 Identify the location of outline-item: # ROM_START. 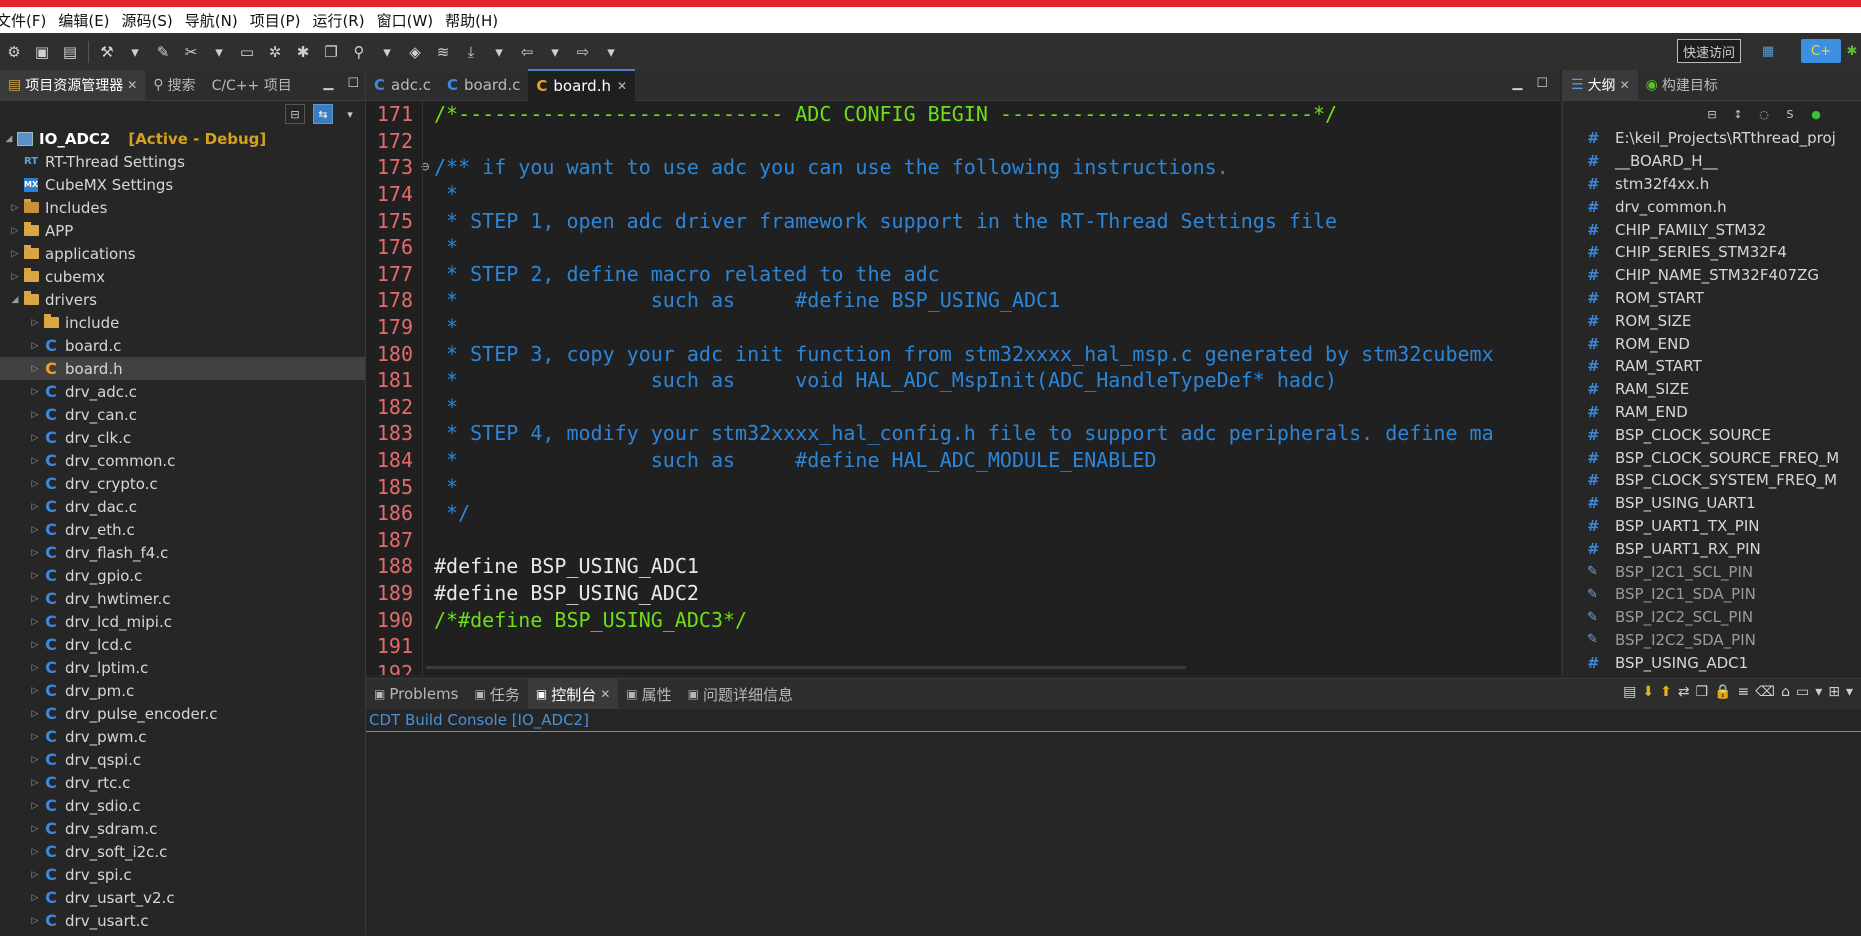
(1712, 298).